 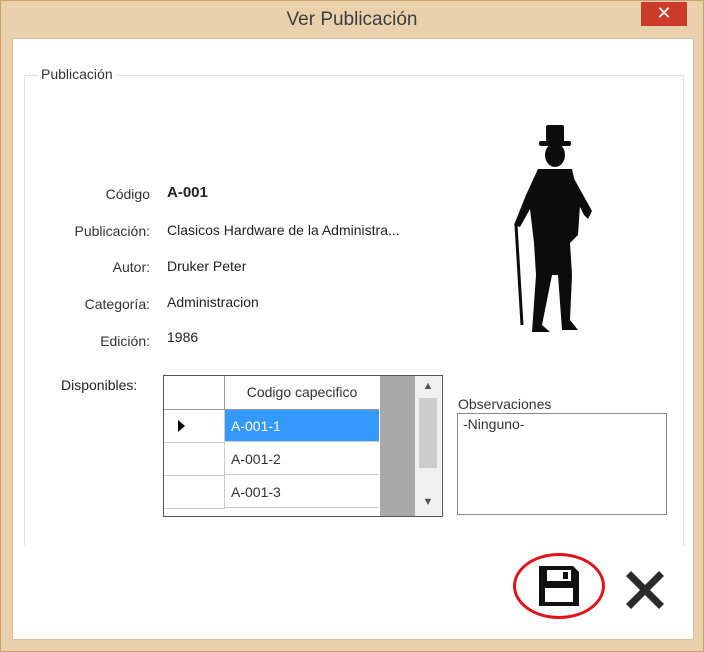 What do you see at coordinates (562, 464) in the screenshot?
I see `observaciones-field: -Ninguno-` at bounding box center [562, 464].